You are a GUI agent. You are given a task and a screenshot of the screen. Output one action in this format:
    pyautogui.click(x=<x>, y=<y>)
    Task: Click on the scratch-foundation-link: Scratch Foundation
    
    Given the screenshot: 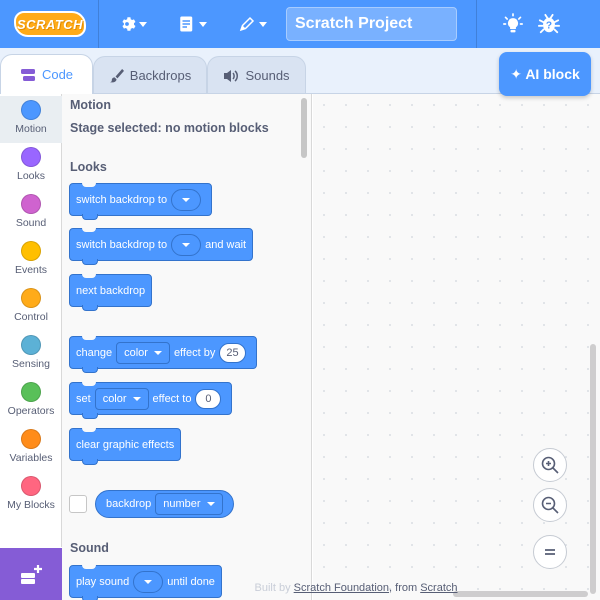 What is the action you would take?
    pyautogui.click(x=341, y=588)
    